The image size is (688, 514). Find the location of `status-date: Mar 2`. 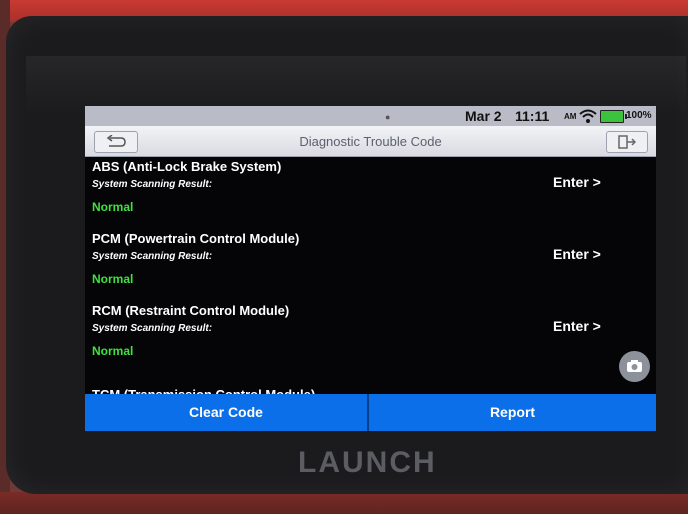

status-date: Mar 2 is located at coordinates (483, 116).